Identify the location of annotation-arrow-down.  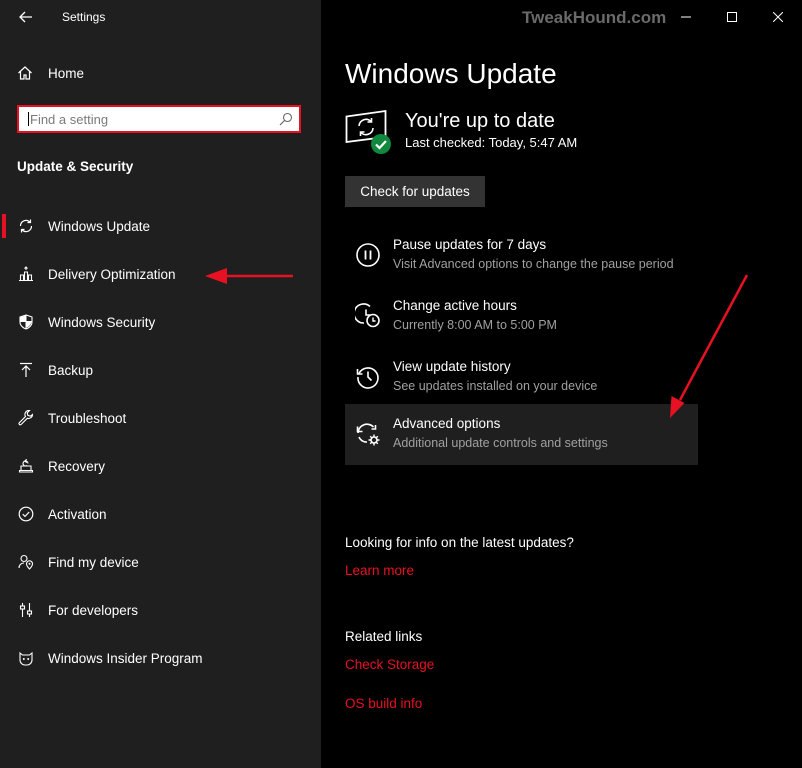
(709, 346).